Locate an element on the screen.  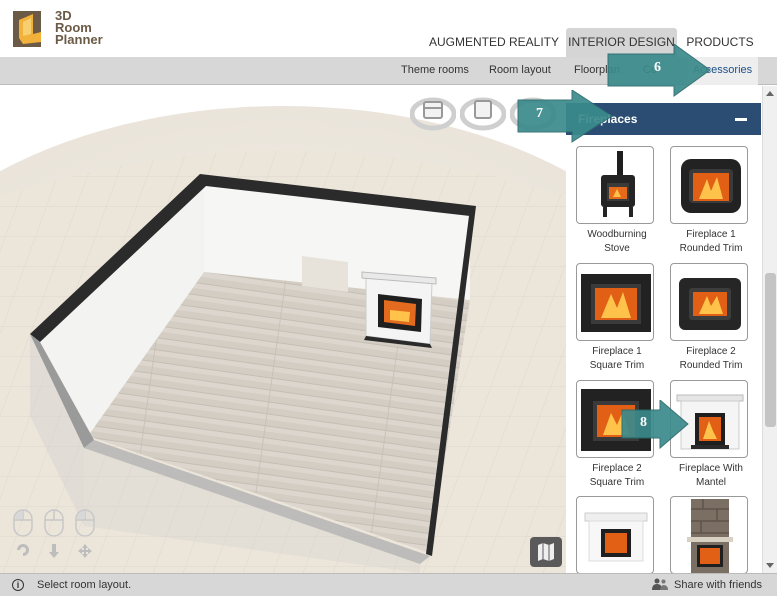
share-label: Share with friends is located at coordinates (718, 585).